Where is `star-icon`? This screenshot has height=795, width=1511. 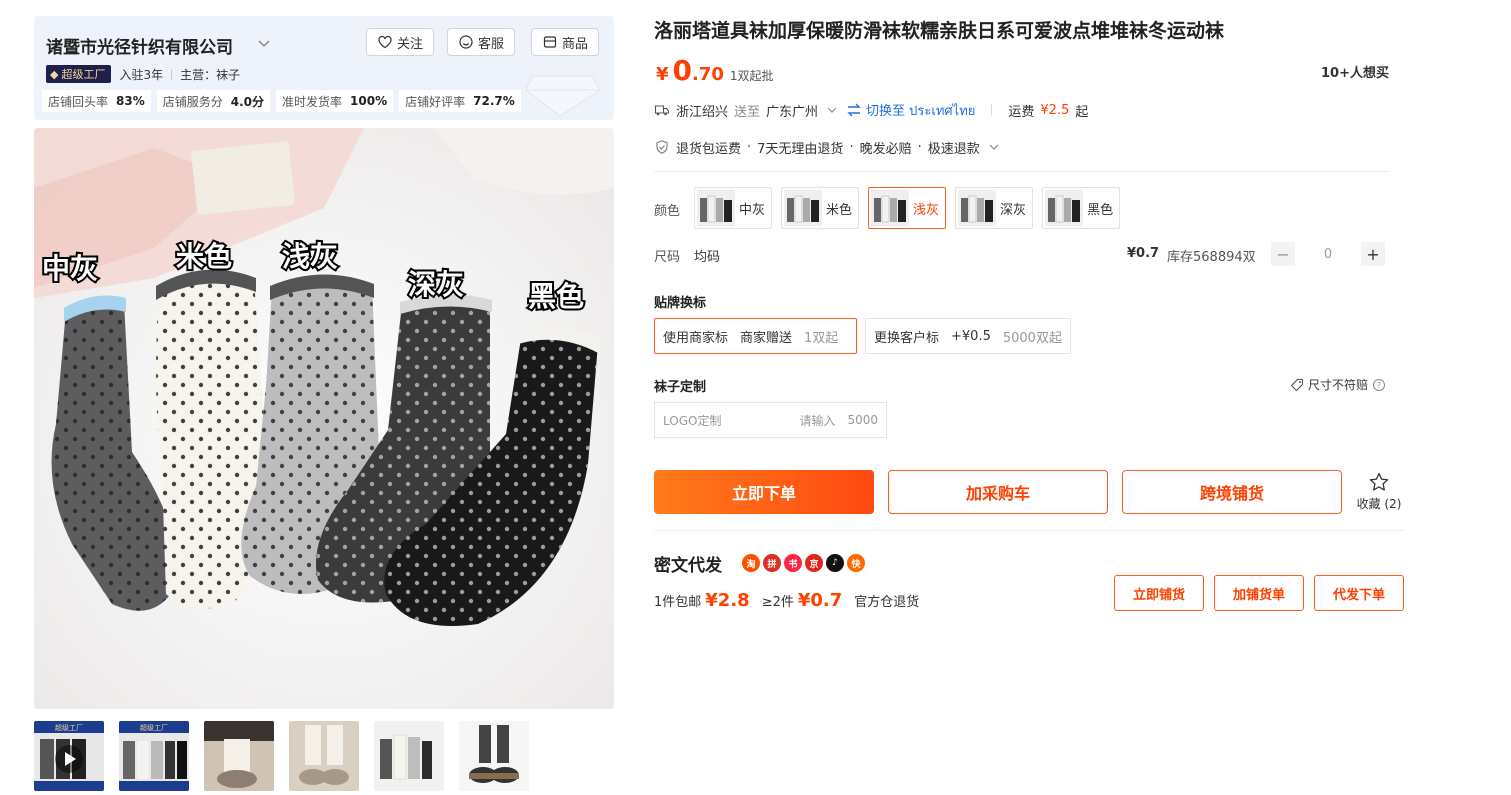 star-icon is located at coordinates (1379, 481).